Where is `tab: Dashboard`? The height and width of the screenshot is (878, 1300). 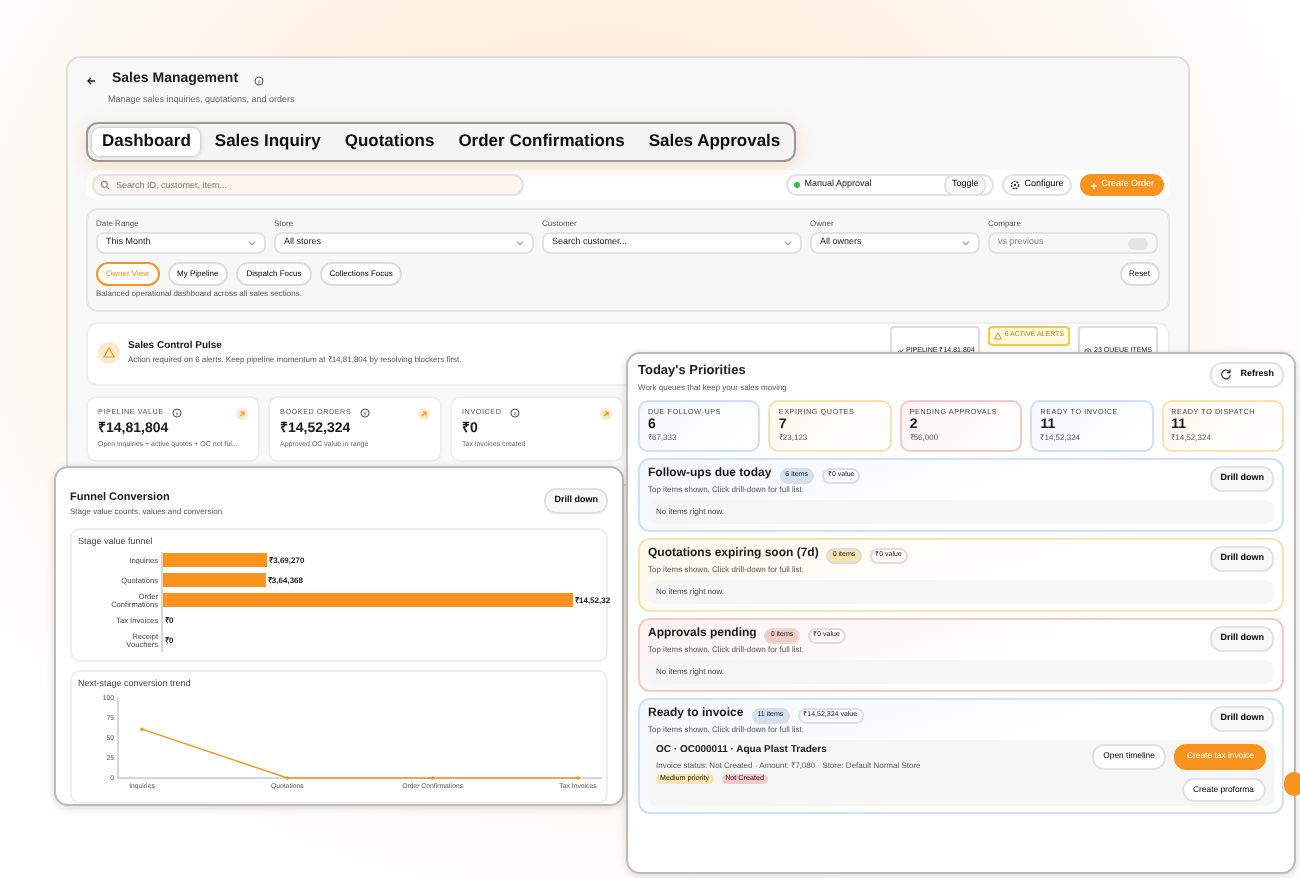
tab: Dashboard is located at coordinates (146, 142).